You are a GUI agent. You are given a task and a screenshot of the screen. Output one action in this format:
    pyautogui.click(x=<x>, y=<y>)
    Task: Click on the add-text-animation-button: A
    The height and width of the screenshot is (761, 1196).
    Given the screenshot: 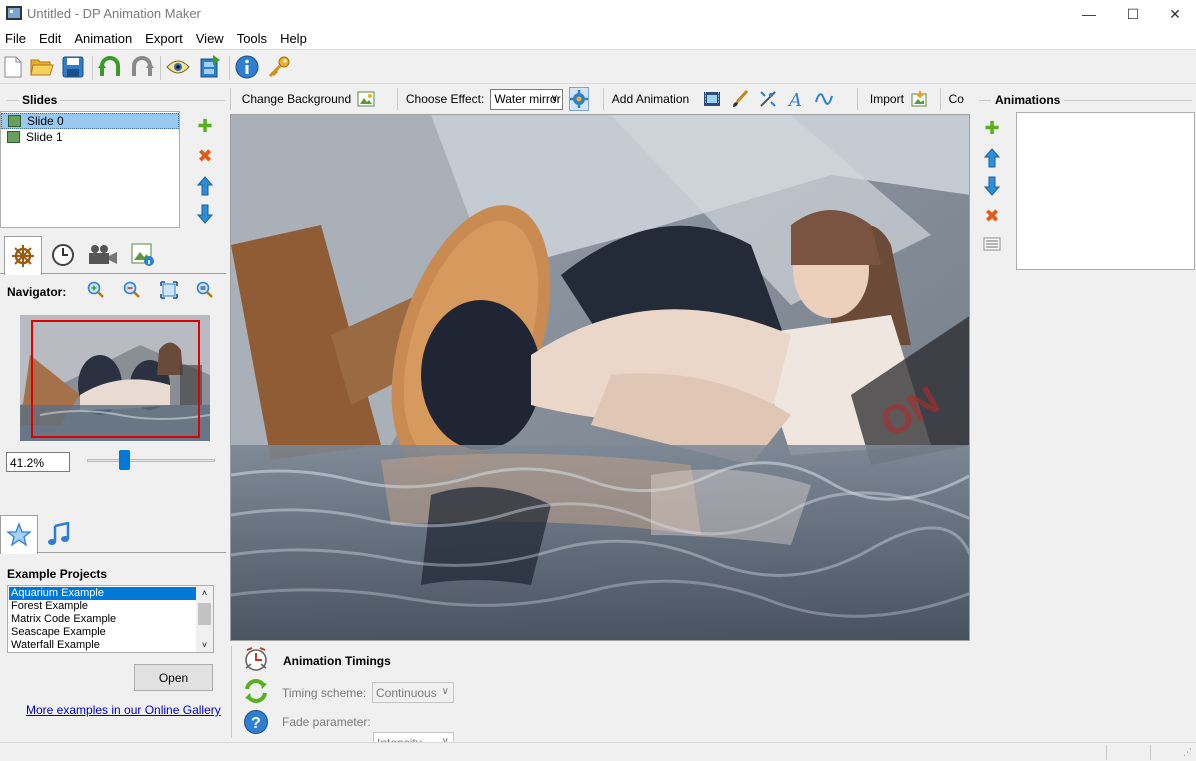 What is the action you would take?
    pyautogui.click(x=796, y=99)
    